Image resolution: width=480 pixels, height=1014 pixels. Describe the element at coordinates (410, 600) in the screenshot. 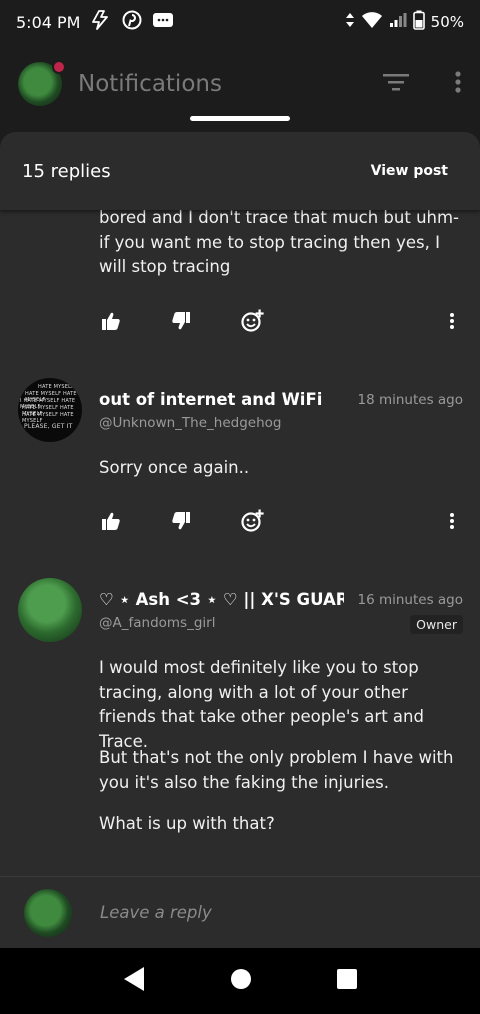

I see `timestamp: 16 minutes ago` at that location.